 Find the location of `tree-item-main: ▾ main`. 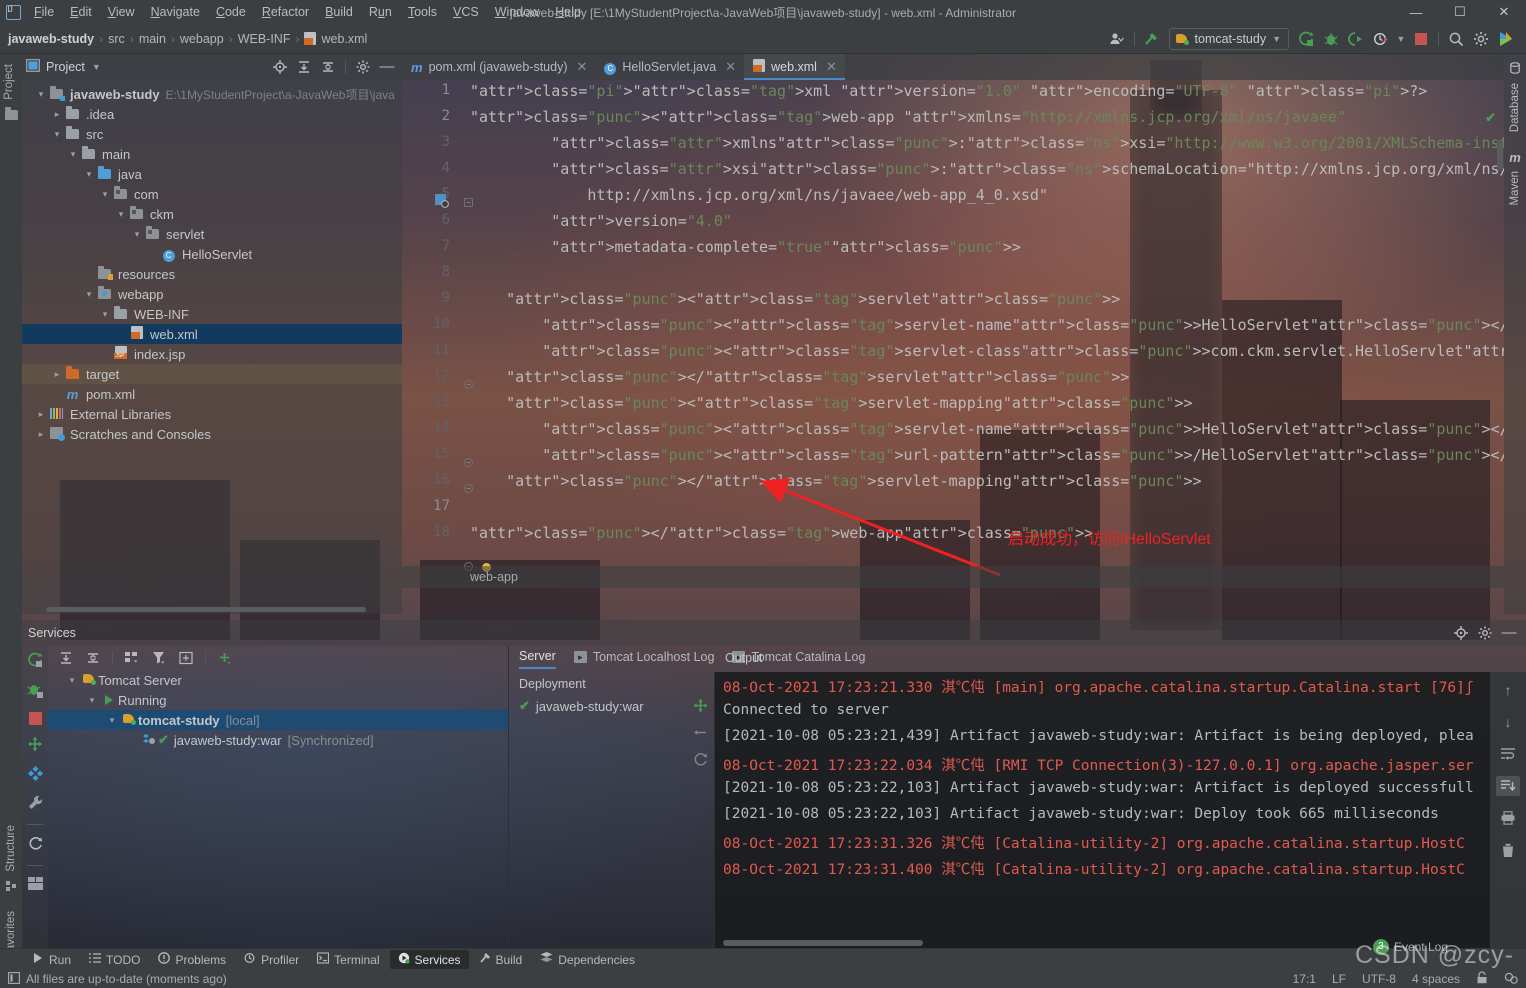

tree-item-main: ▾ main is located at coordinates (212, 154).